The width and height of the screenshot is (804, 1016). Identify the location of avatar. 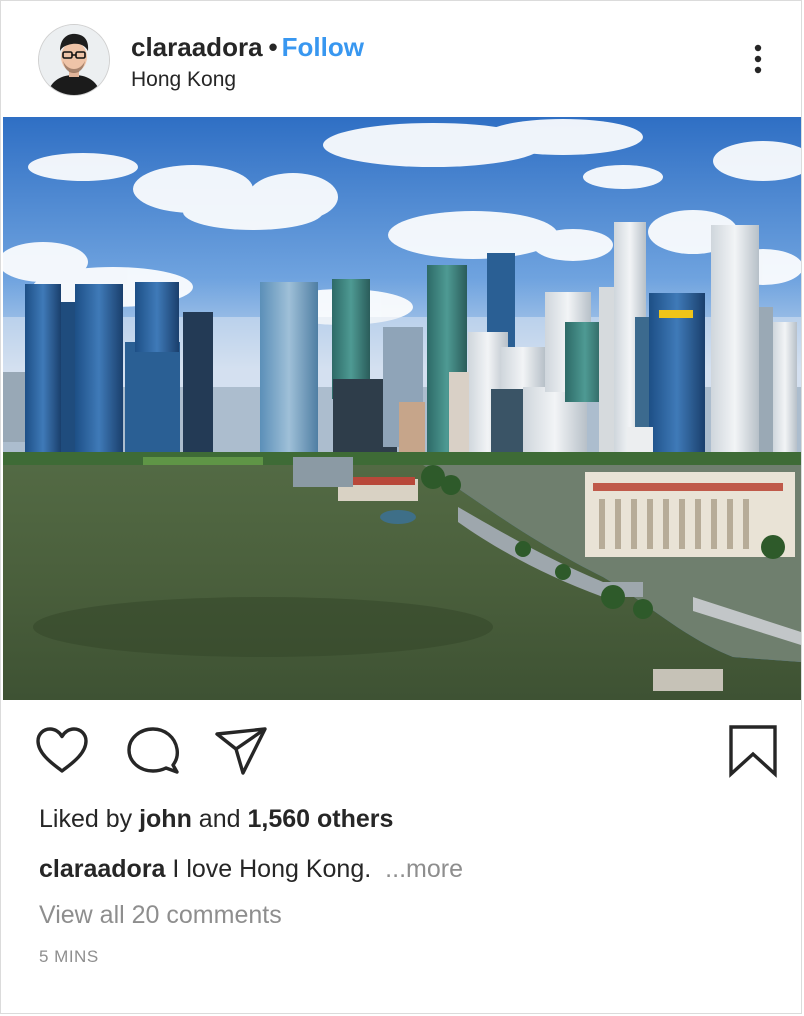
(74, 60).